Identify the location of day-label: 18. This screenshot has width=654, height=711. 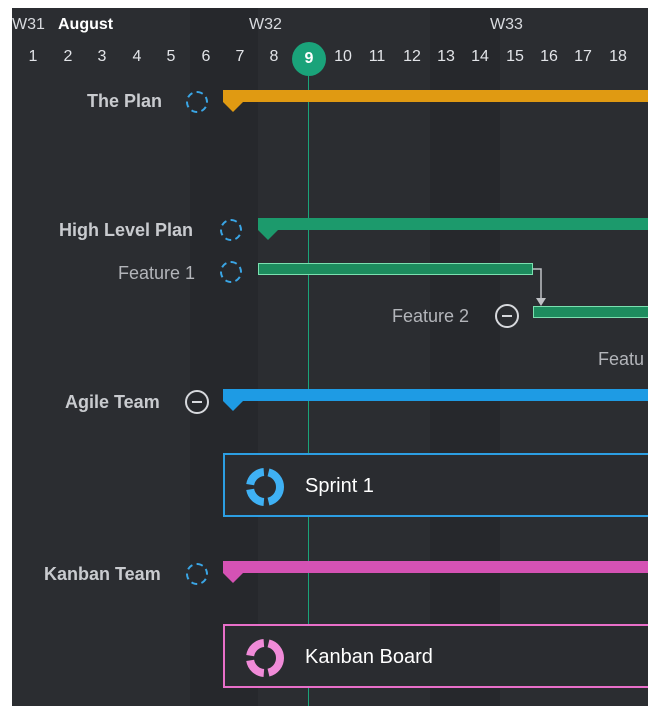
(618, 56).